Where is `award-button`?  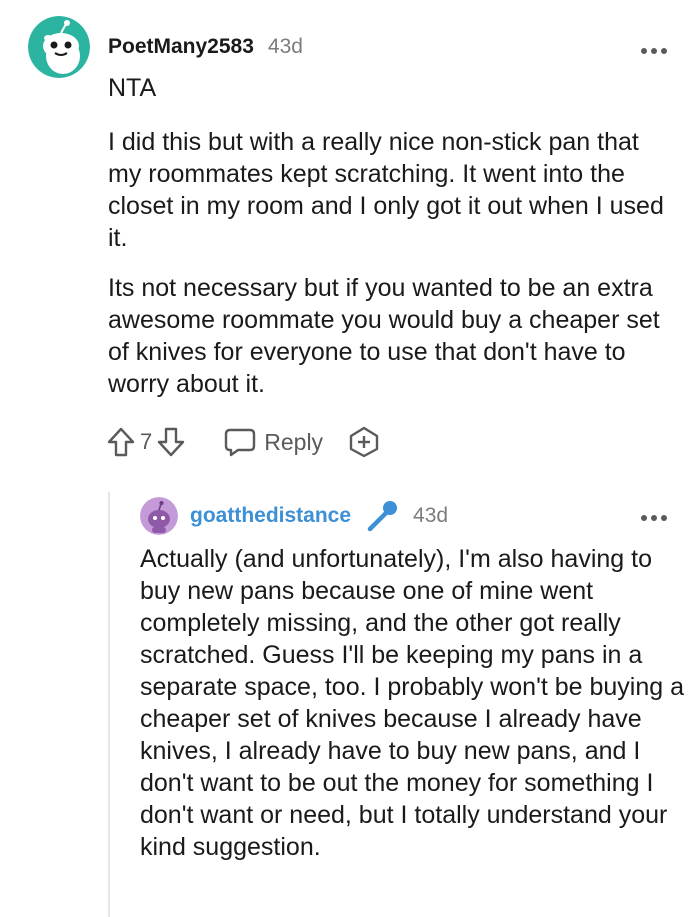 award-button is located at coordinates (364, 442).